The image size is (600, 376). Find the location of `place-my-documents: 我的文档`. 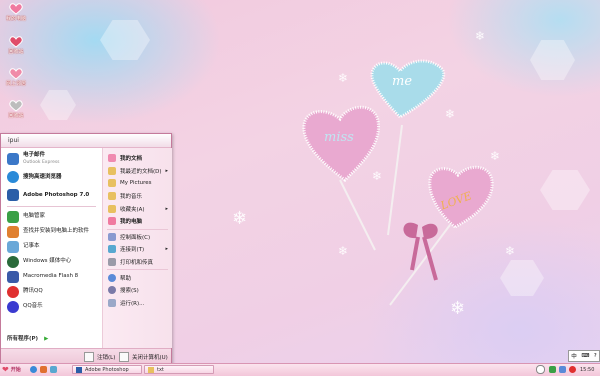

place-my-documents: 我的文档 is located at coordinates (137, 158).